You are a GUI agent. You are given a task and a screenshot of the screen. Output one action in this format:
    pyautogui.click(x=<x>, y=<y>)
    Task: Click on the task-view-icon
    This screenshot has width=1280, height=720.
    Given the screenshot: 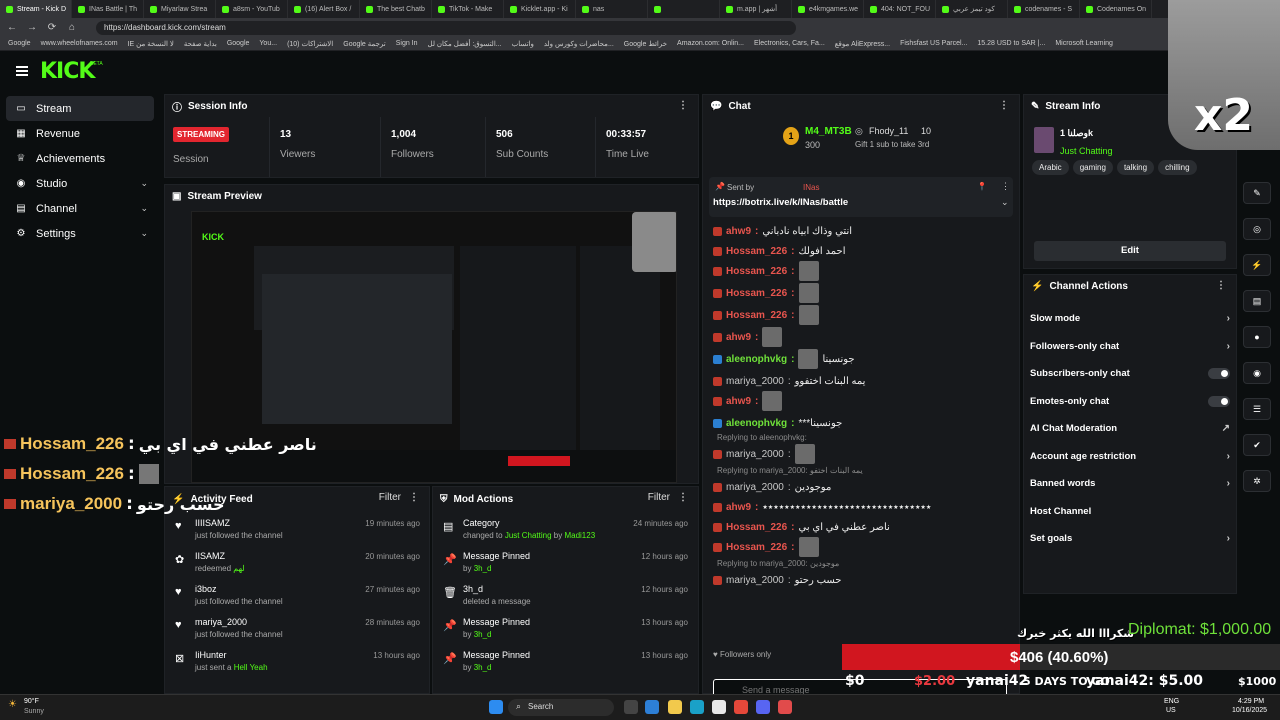 What is the action you would take?
    pyautogui.click(x=631, y=707)
    